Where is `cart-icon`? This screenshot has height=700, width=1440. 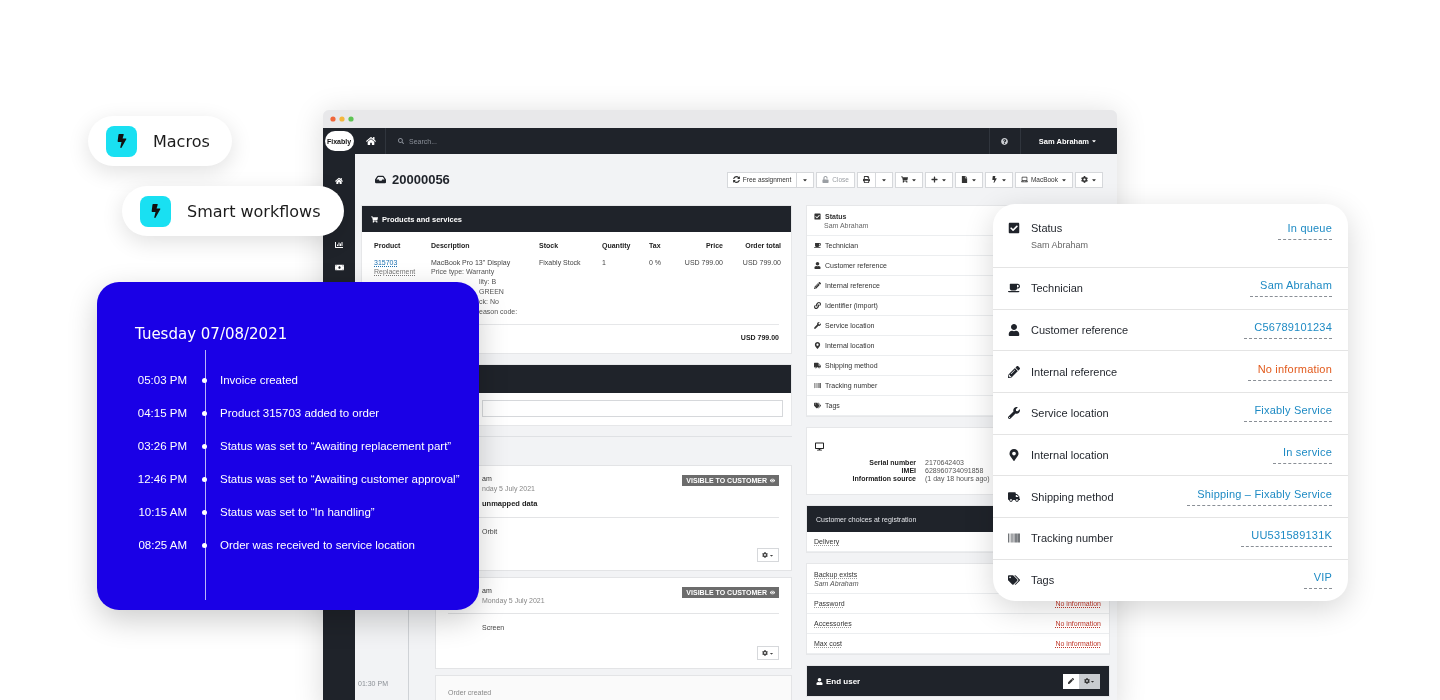 cart-icon is located at coordinates (904, 179).